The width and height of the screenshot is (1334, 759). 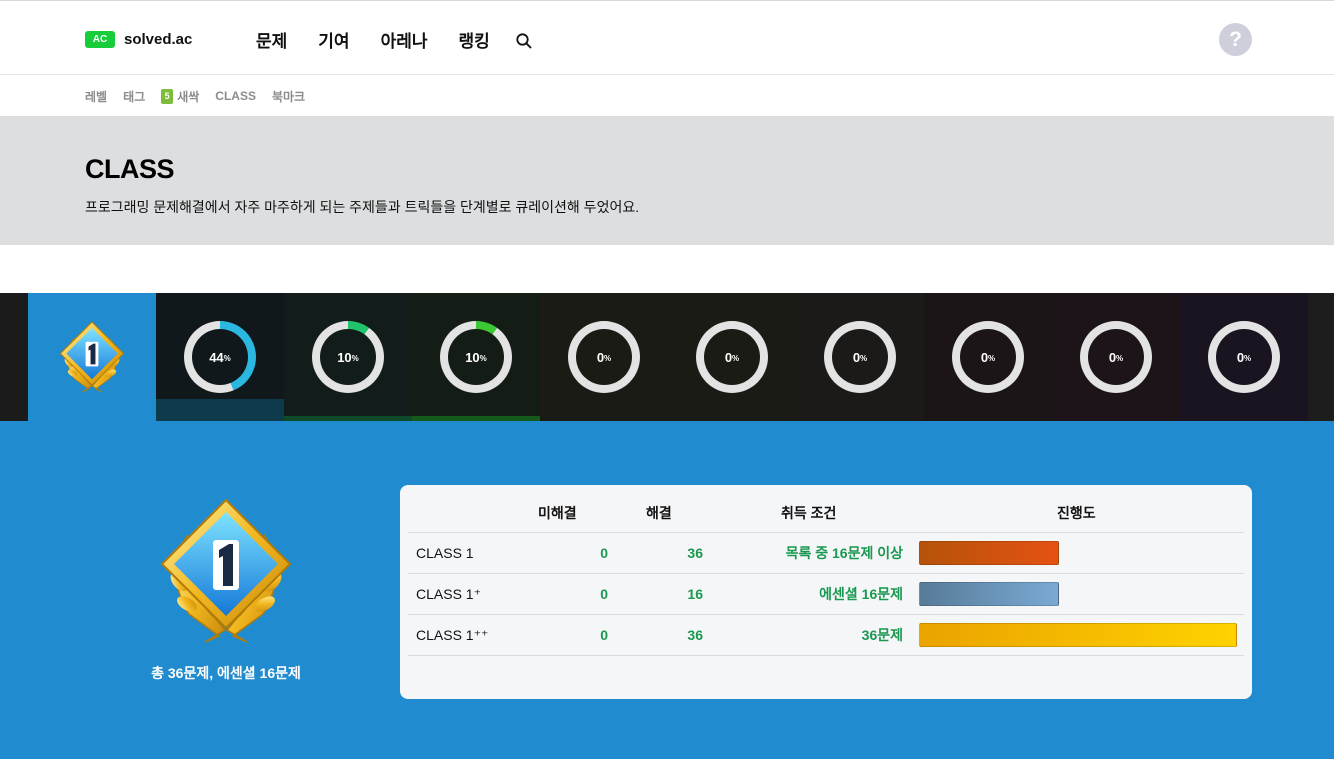 I want to click on main-nav: 문제 기여 아레나 랭킹, so click(x=394, y=39).